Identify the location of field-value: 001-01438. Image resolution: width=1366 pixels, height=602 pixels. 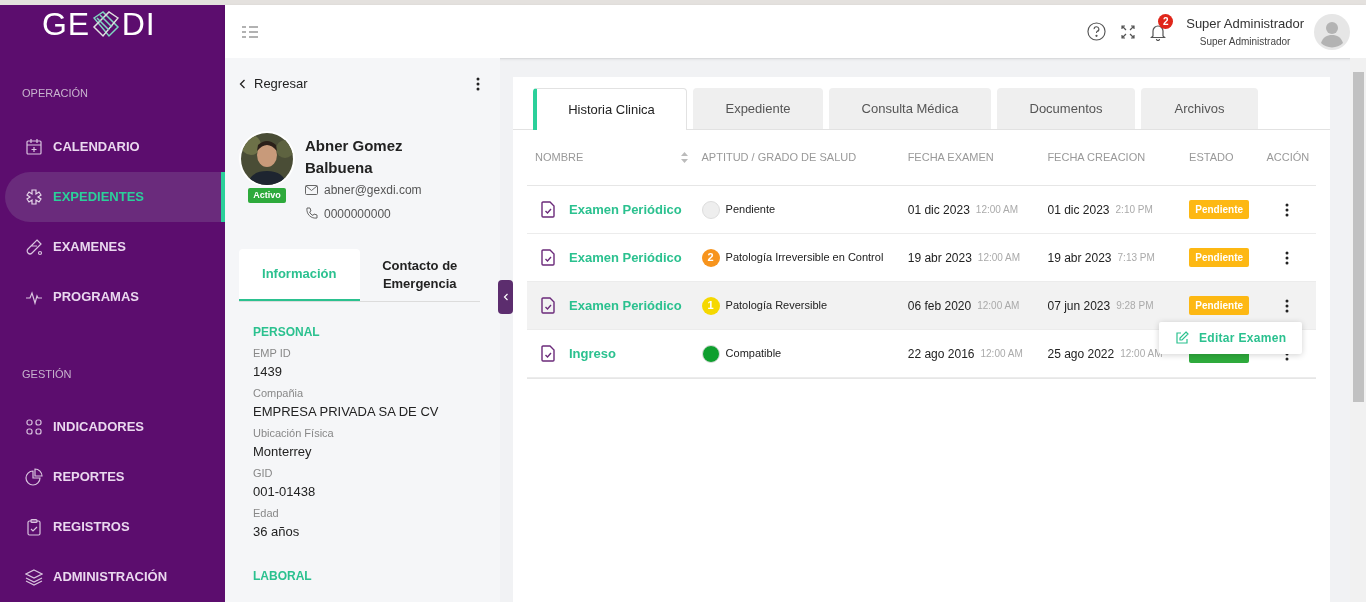
(285, 491).